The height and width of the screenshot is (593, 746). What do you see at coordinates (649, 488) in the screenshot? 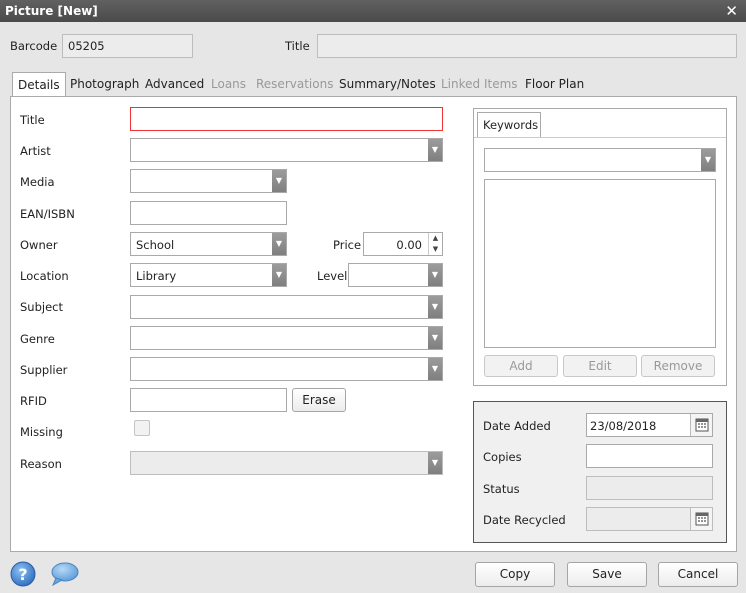
I see `status-field` at bounding box center [649, 488].